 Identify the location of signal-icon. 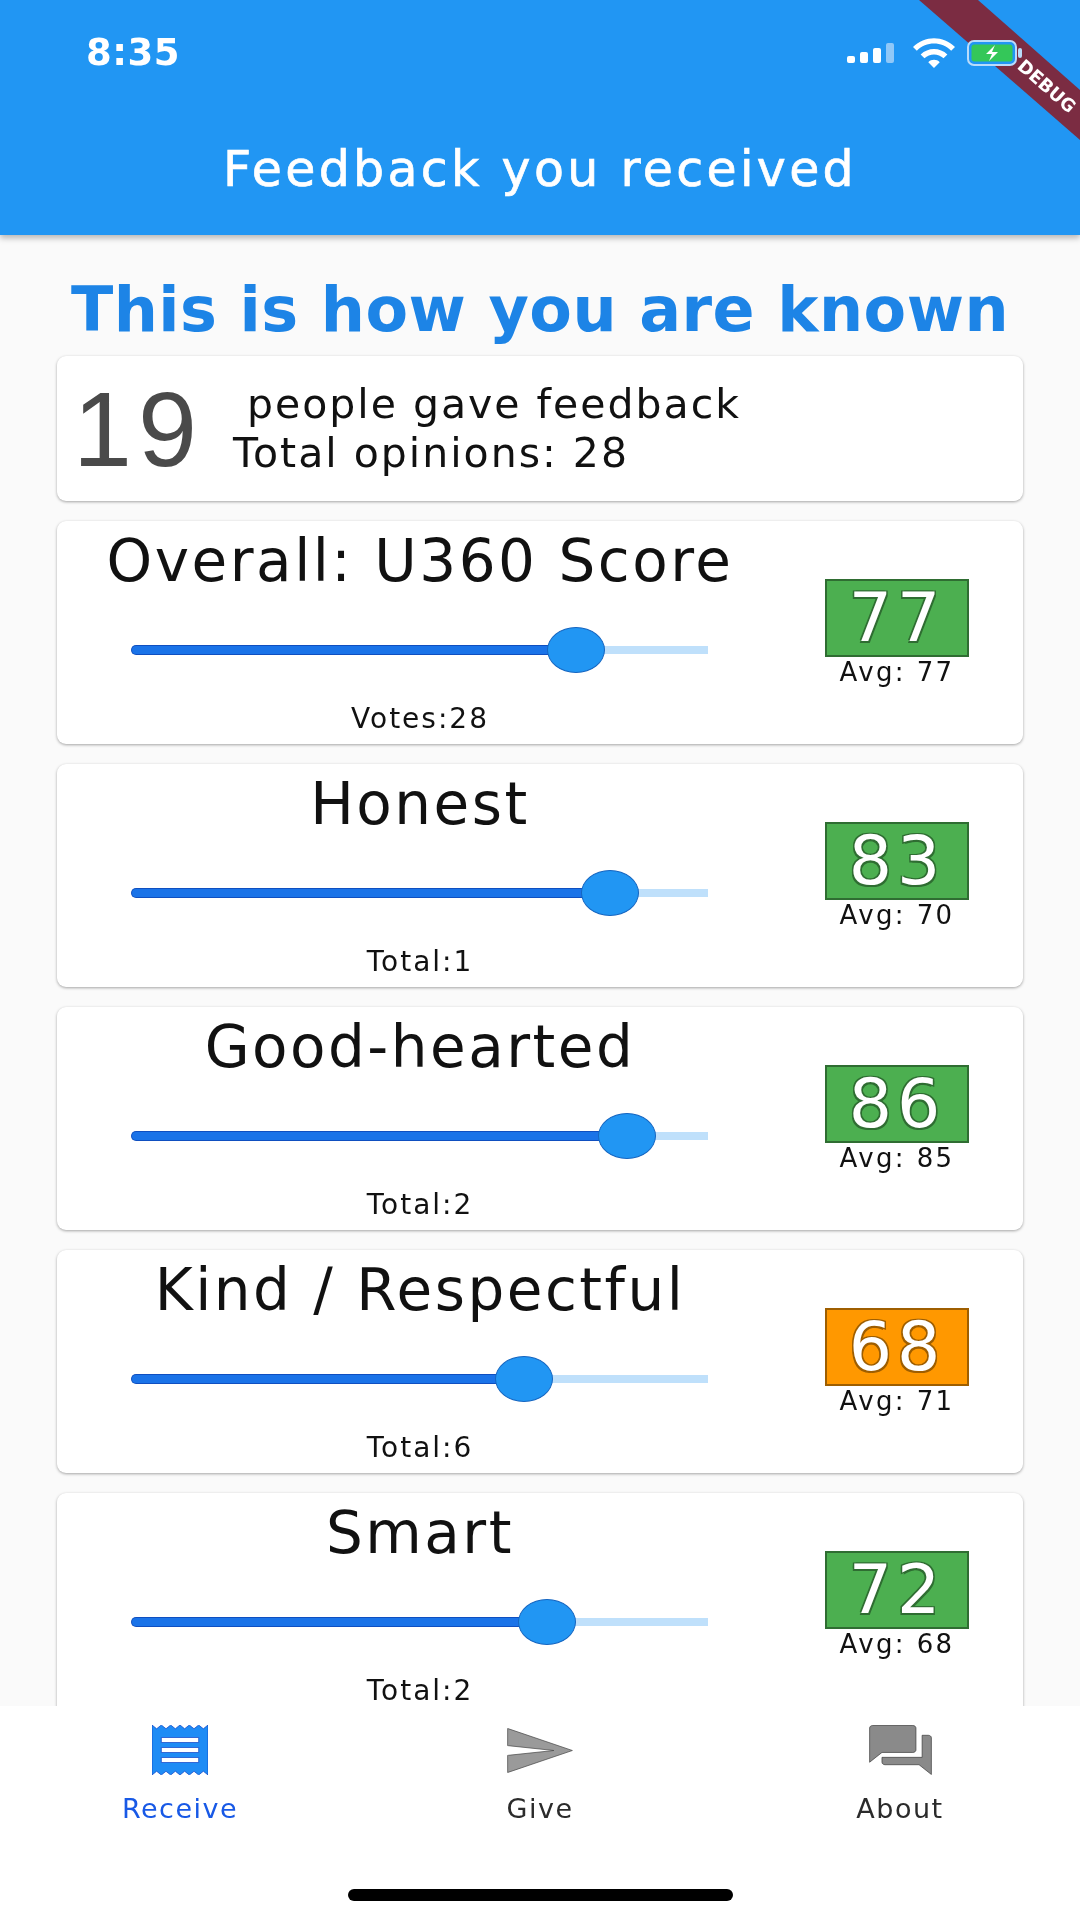
(870, 53).